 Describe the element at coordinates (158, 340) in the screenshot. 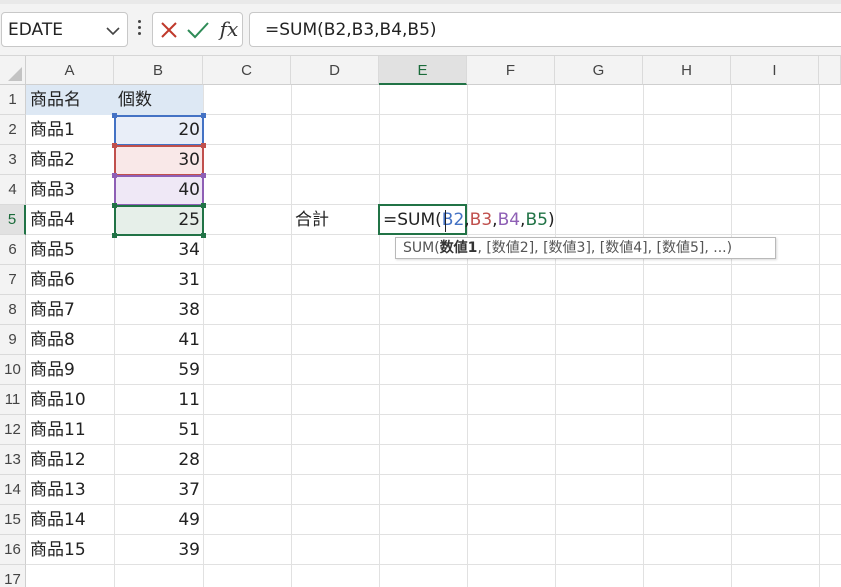

I see `cell-b9: 41` at that location.